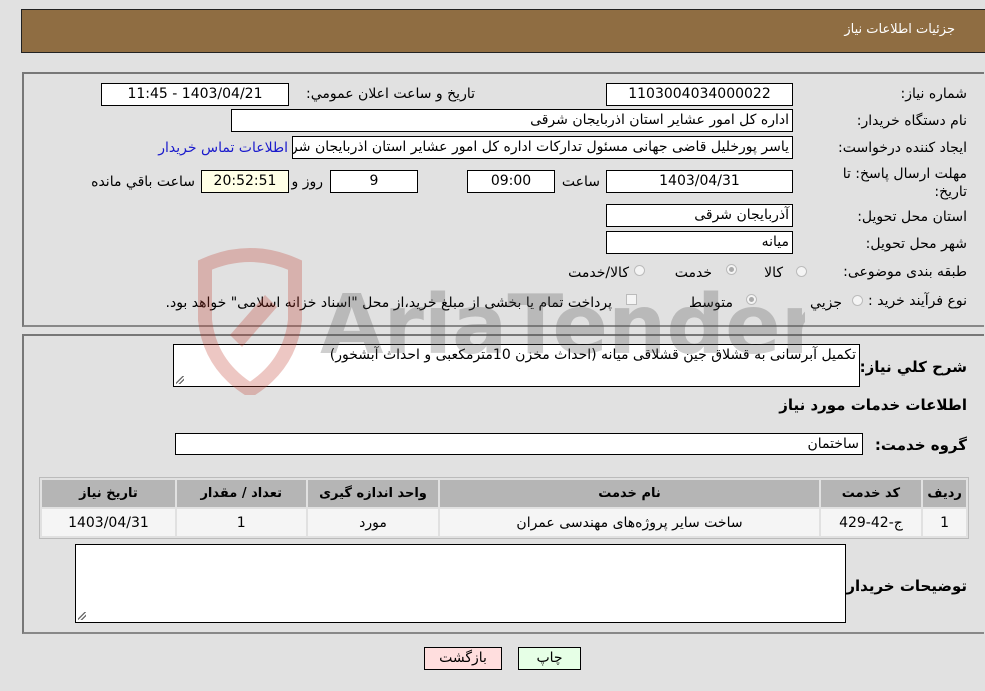  I want to click on remaining-time-label: ساعت باقي مانده, so click(143, 182).